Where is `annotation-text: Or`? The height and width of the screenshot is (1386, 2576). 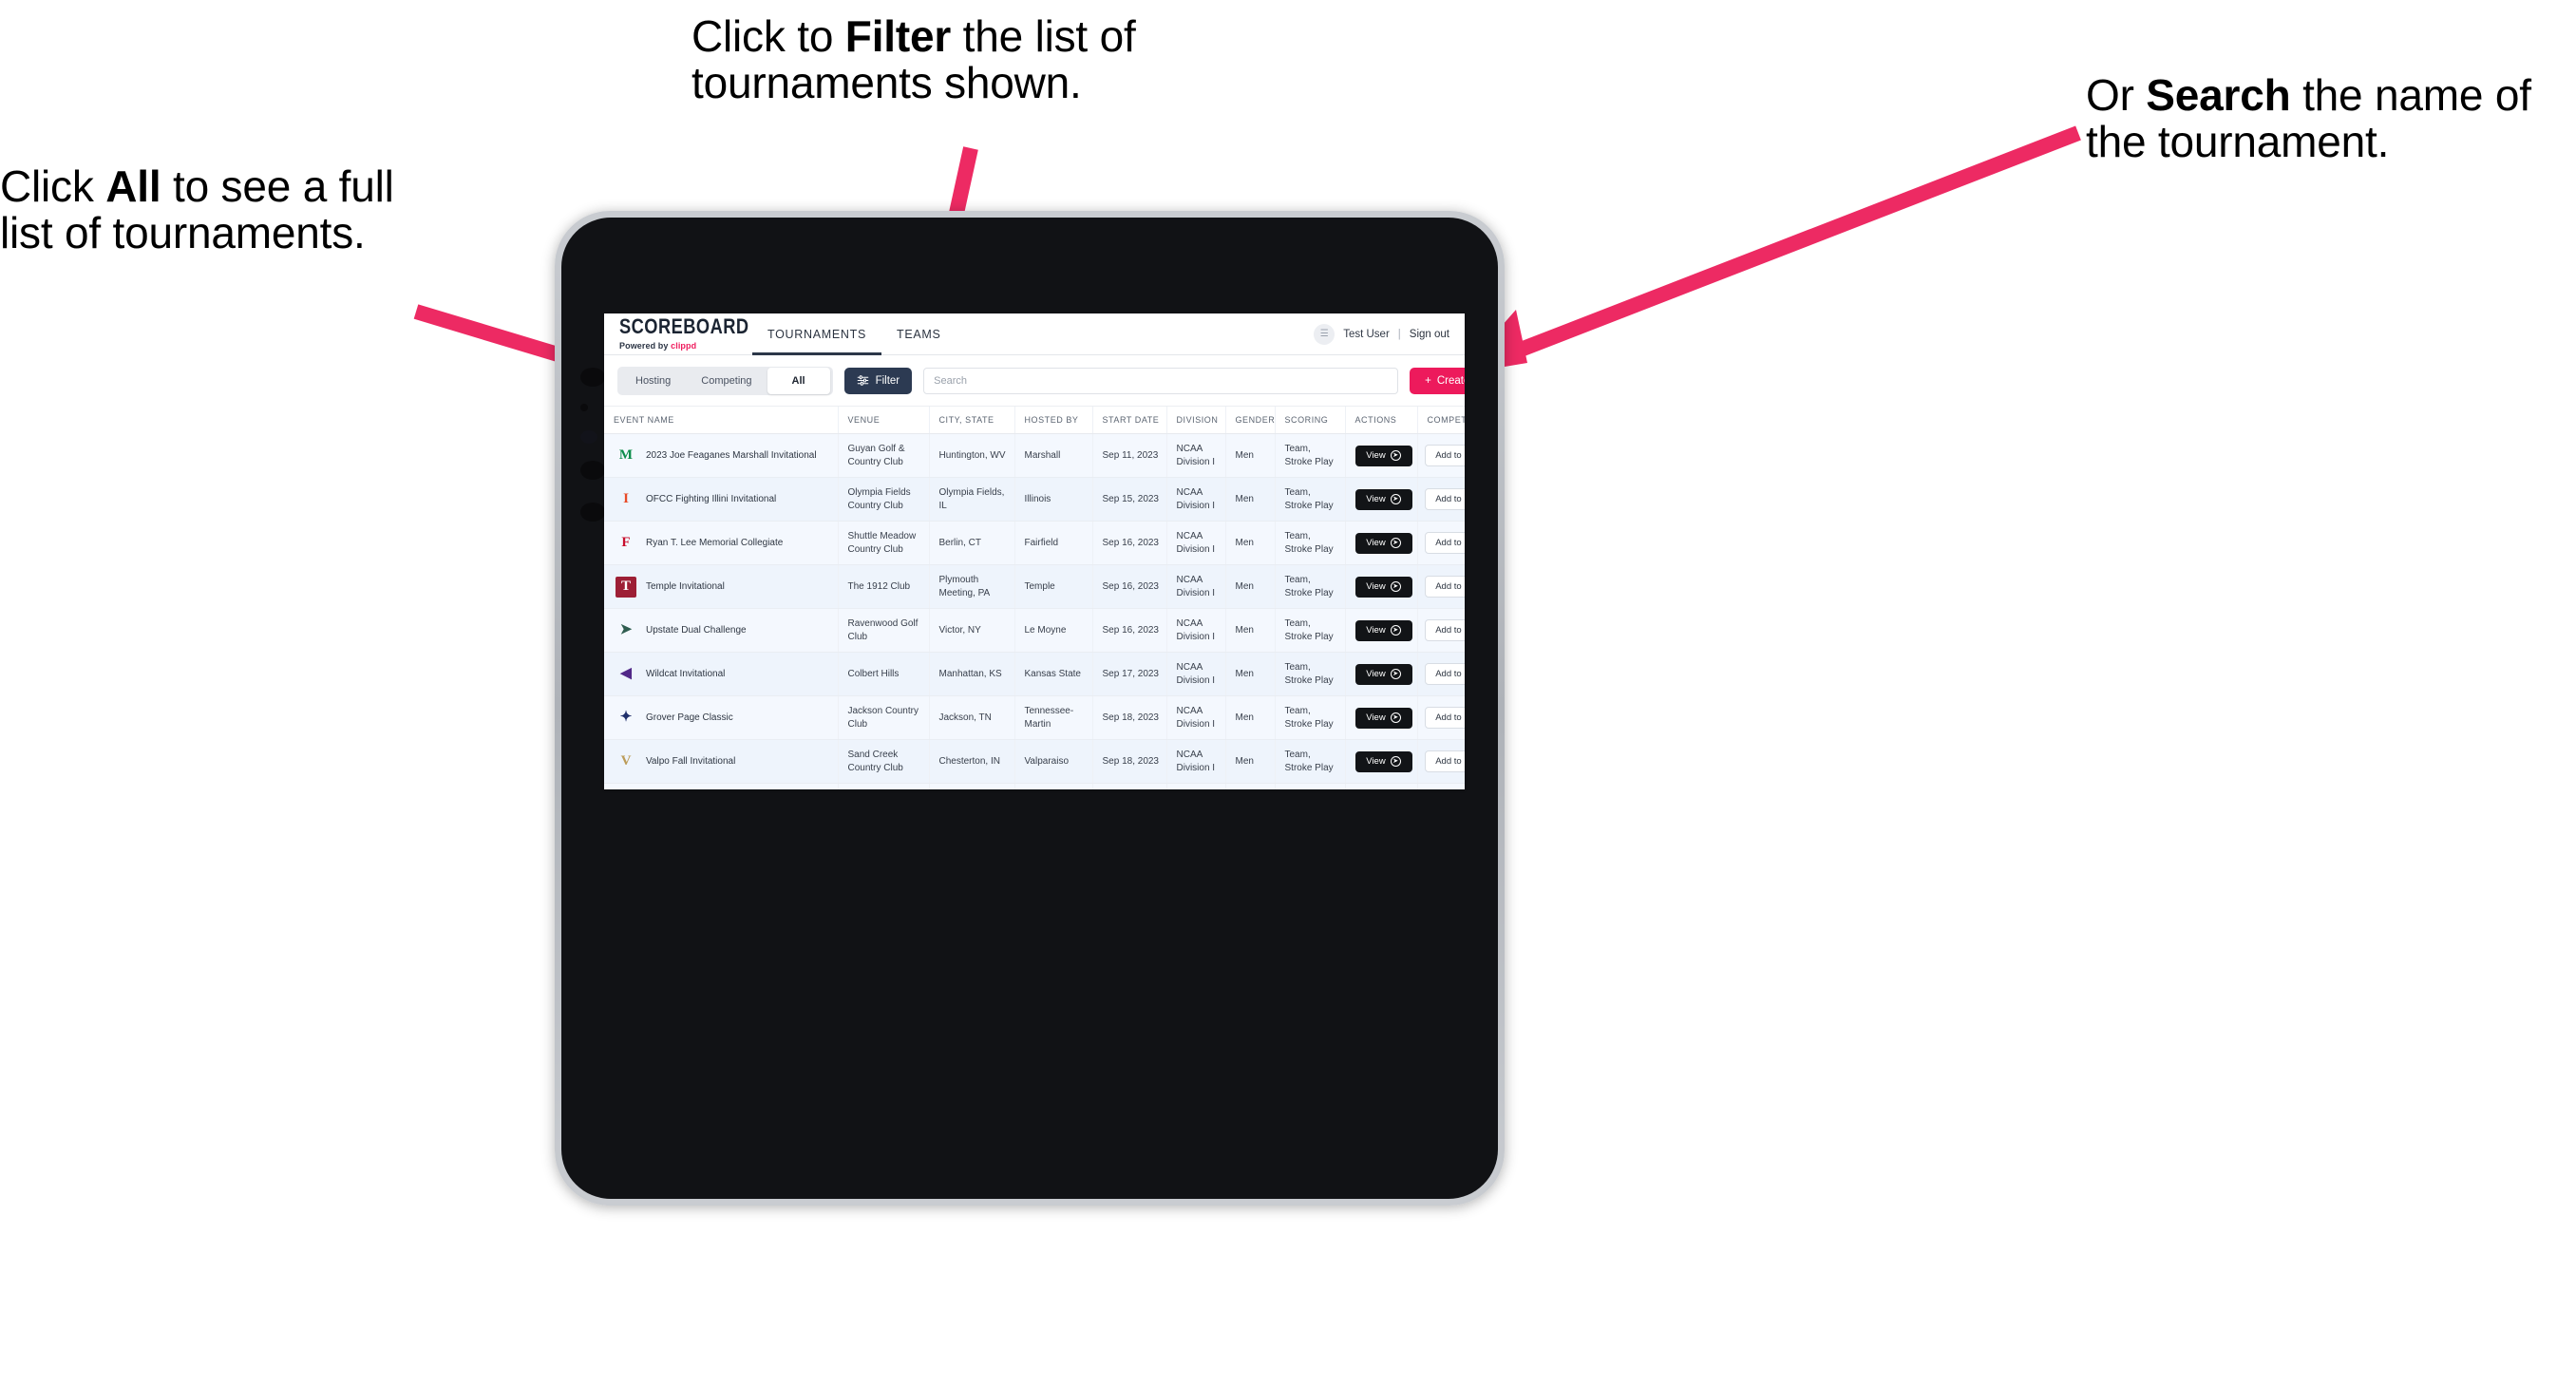 annotation-text: Or is located at coordinates (2116, 95).